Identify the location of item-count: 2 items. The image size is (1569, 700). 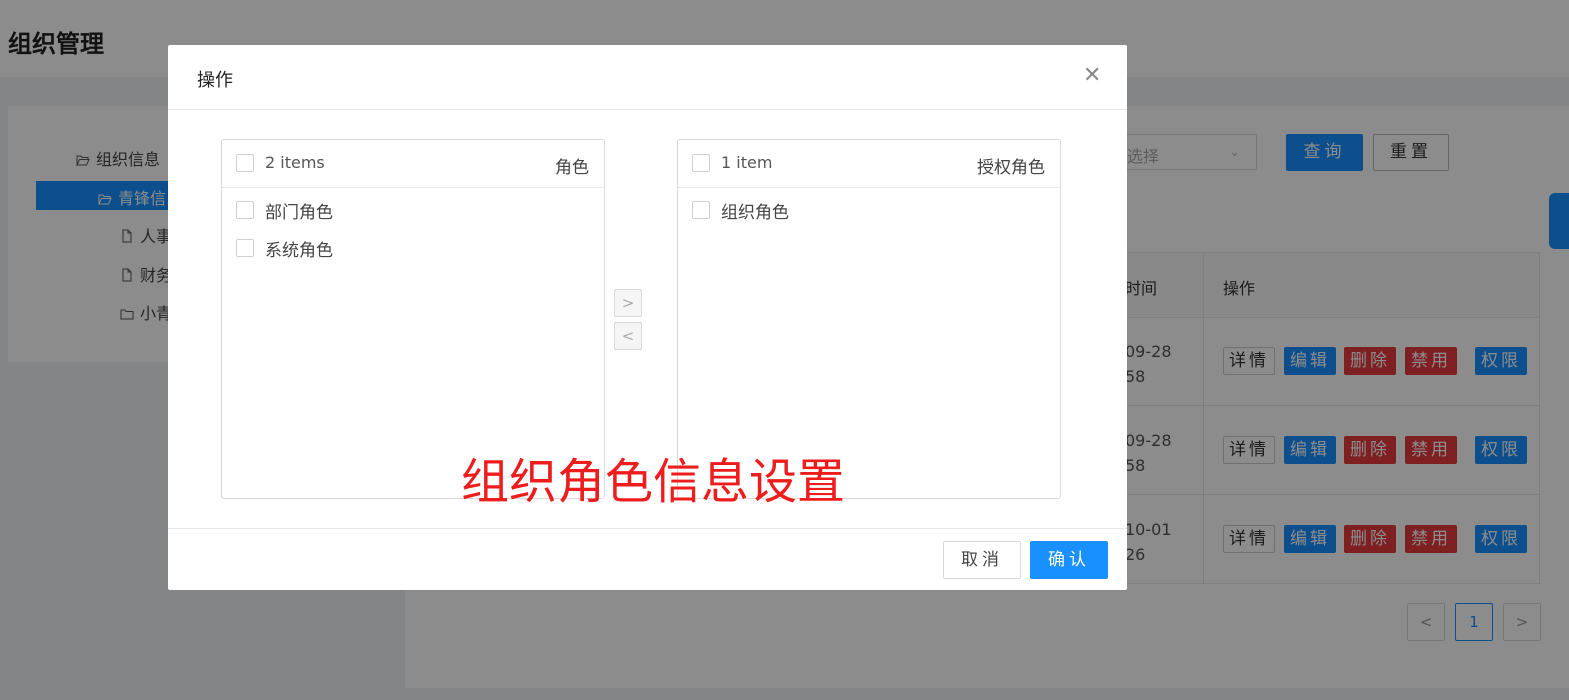
(295, 162).